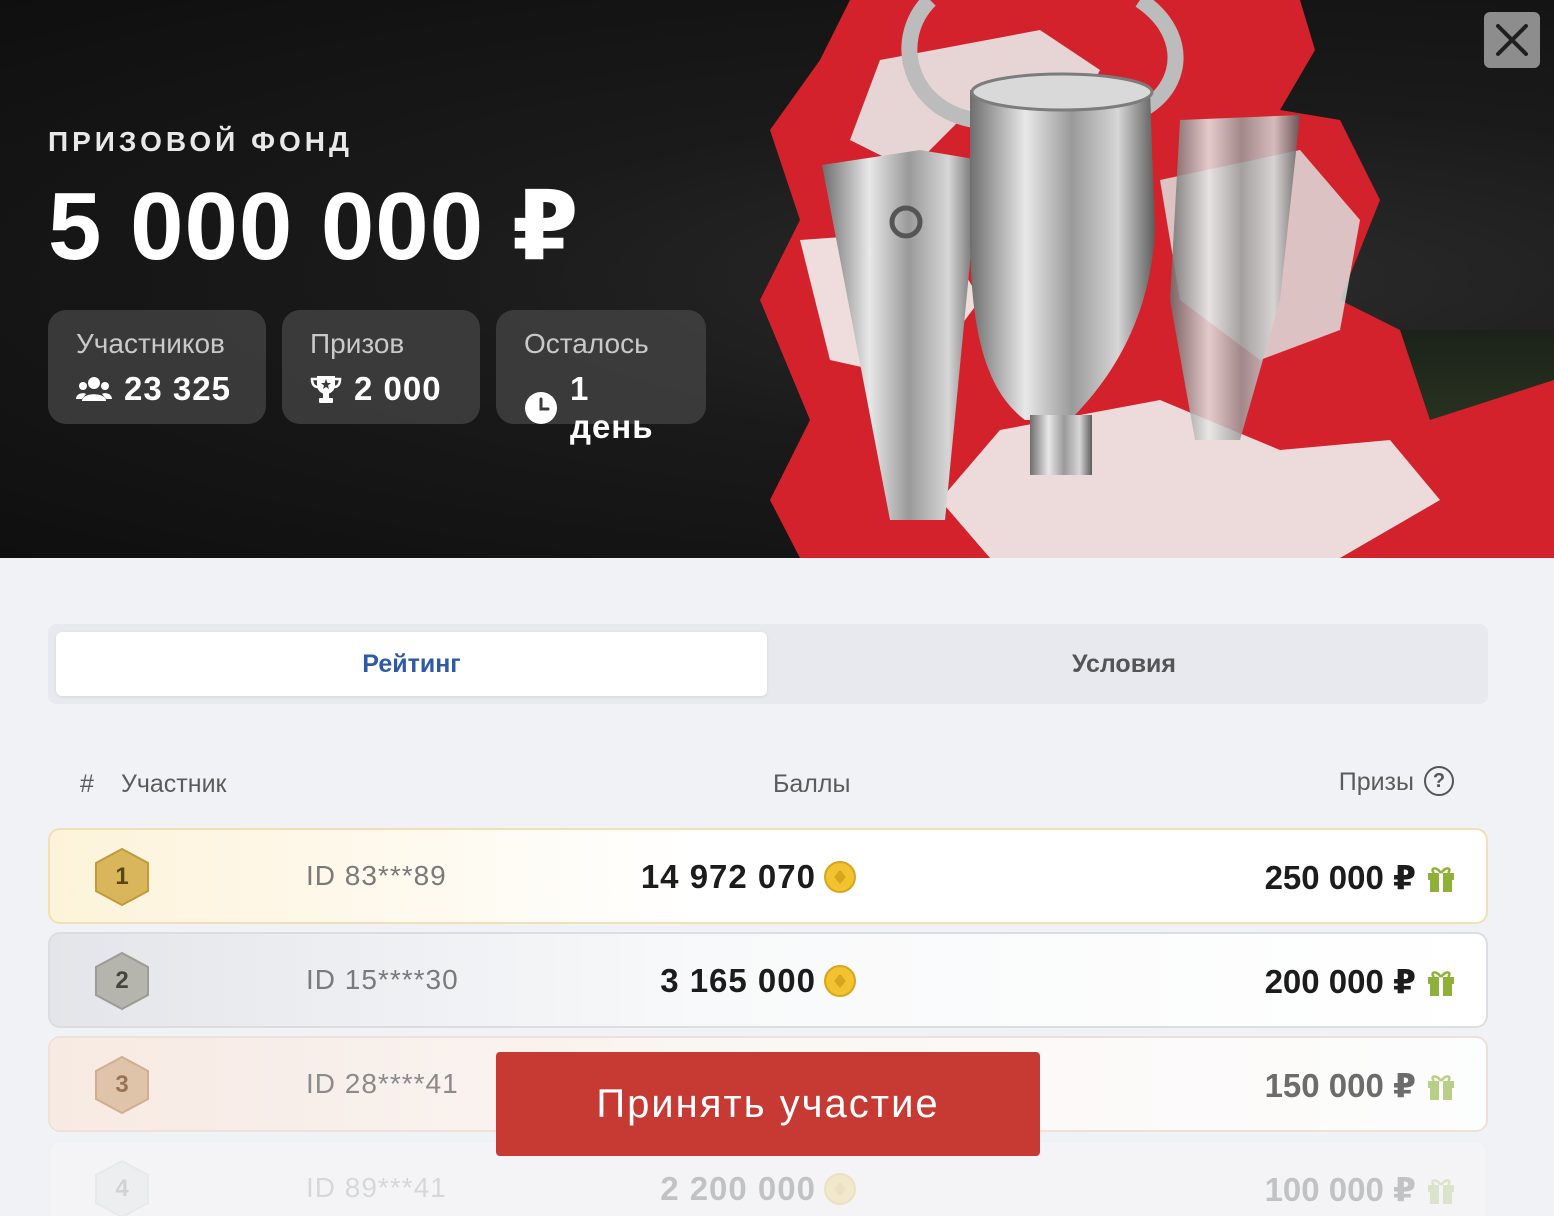 This screenshot has height=1216, width=1554. Describe the element at coordinates (357, 343) in the screenshot. I see `stat-title: Призов` at that location.